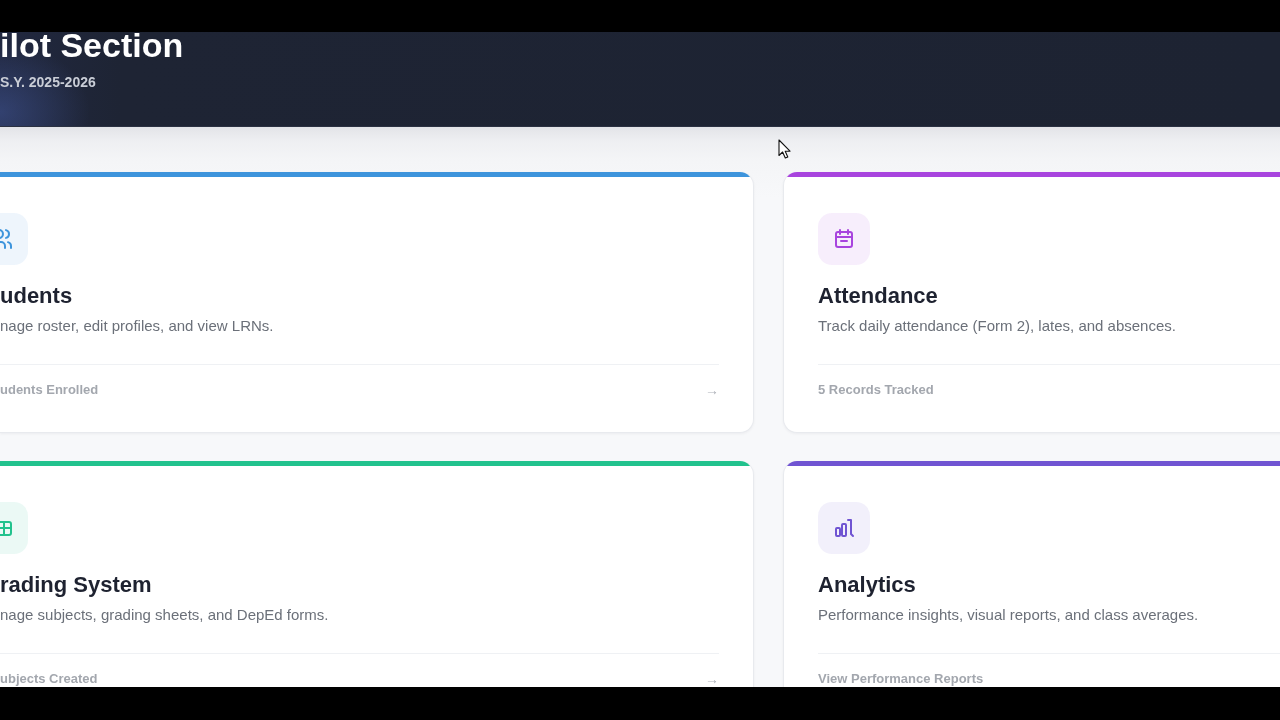 The image size is (1280, 720). I want to click on card-description: Track daily attendance (Form 2), lates, and absences., so click(997, 326).